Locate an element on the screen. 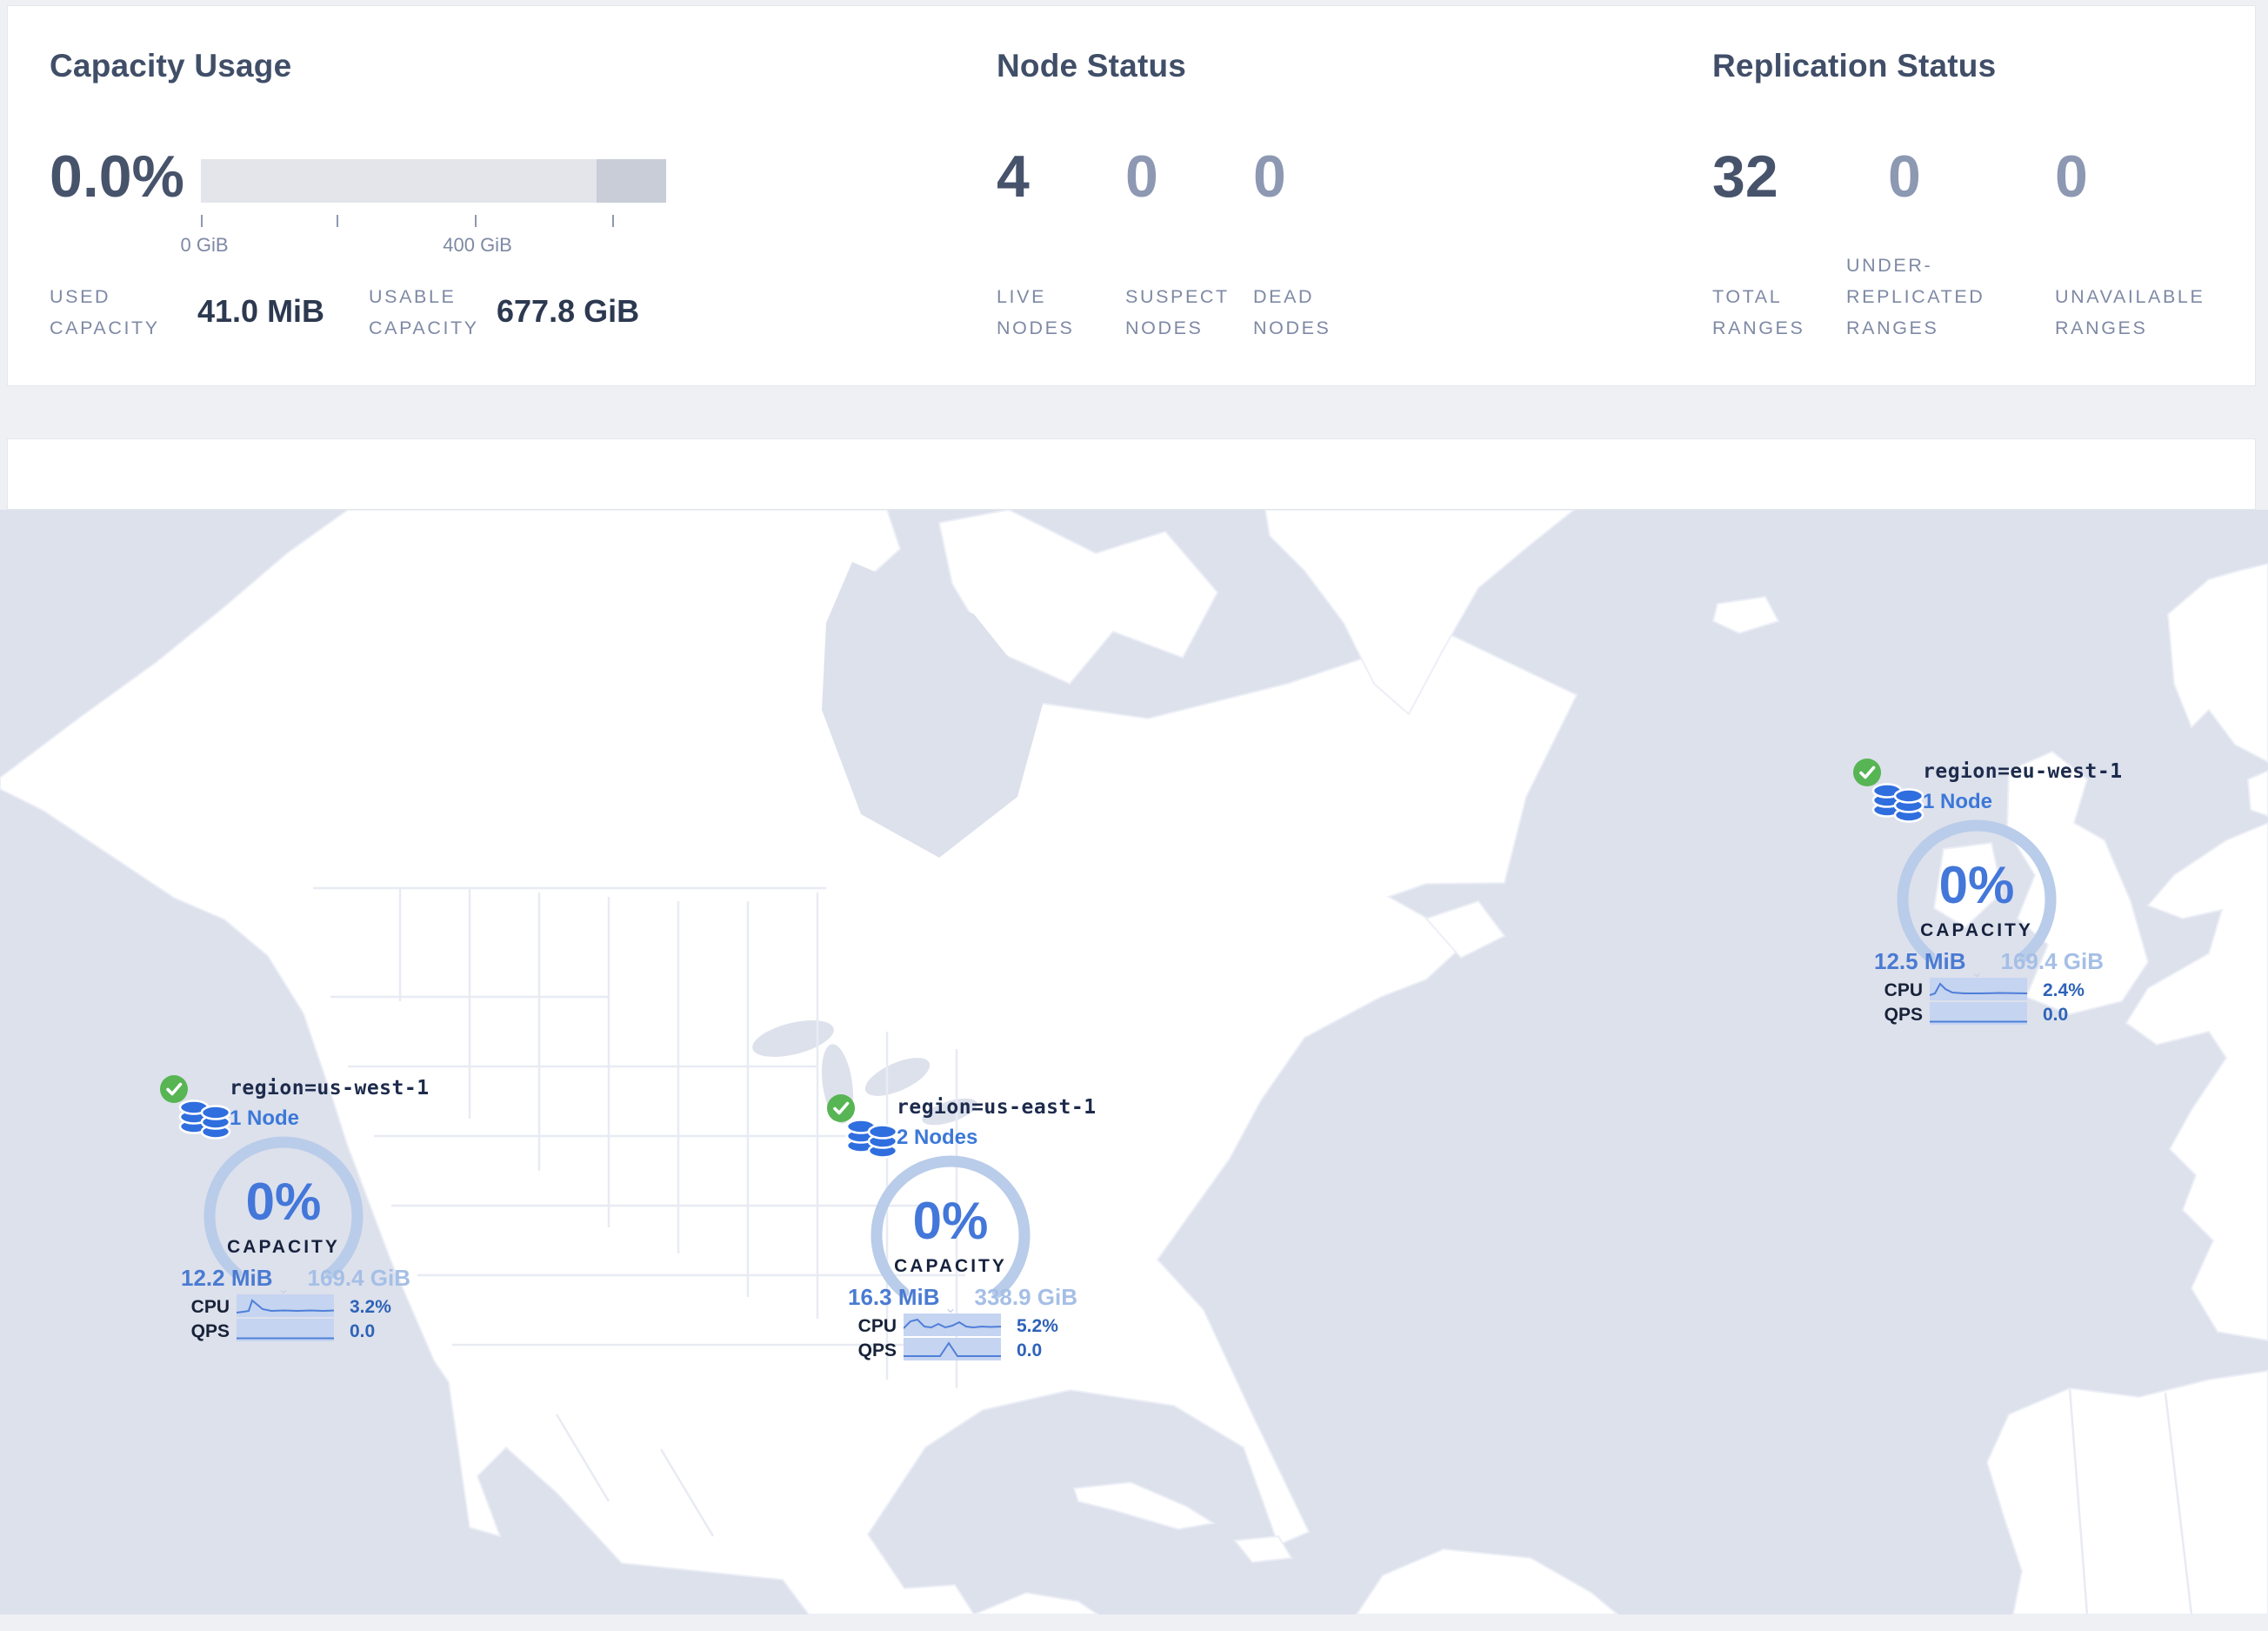 The image size is (2268, 1631). under-replicated-label: UNDER-REPLICATED RANGES is located at coordinates (1915, 297).